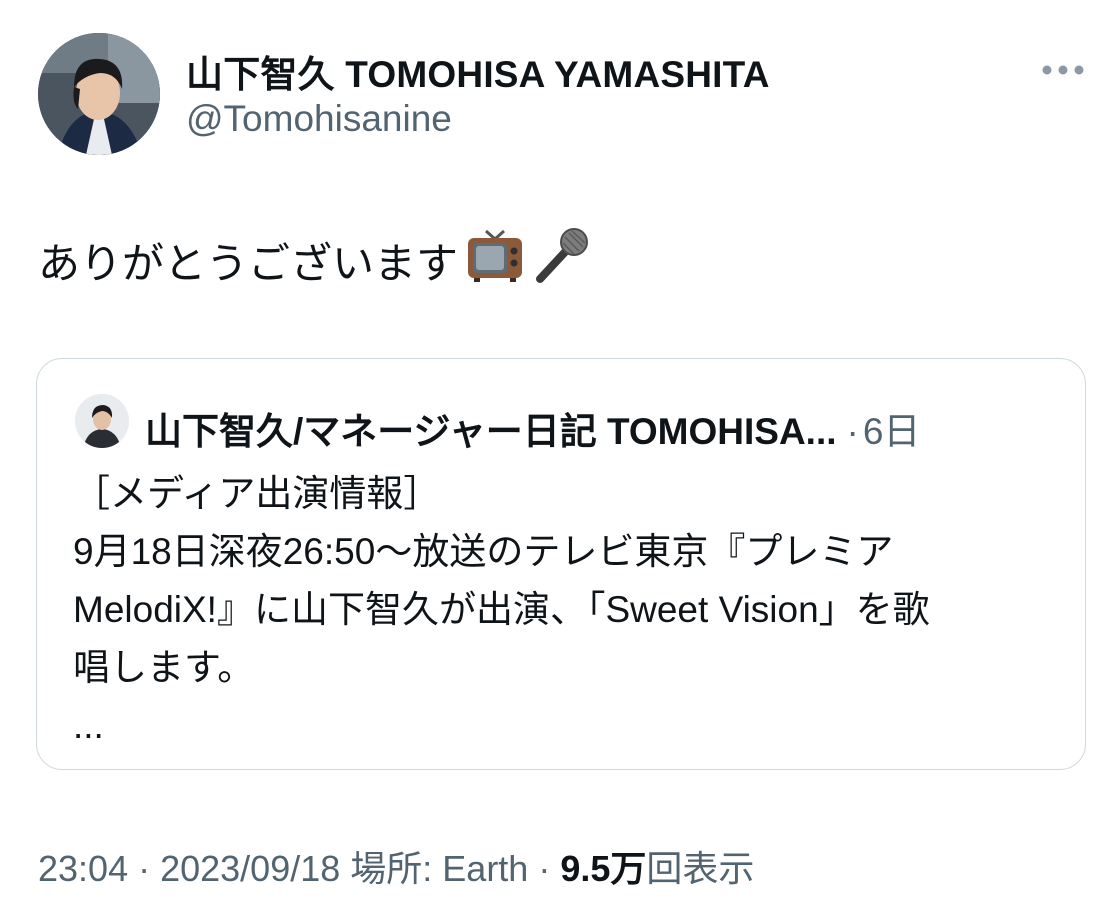 The image size is (1110, 924). Describe the element at coordinates (164, 667) in the screenshot. I see `quoted-text-line: 唱します。` at that location.